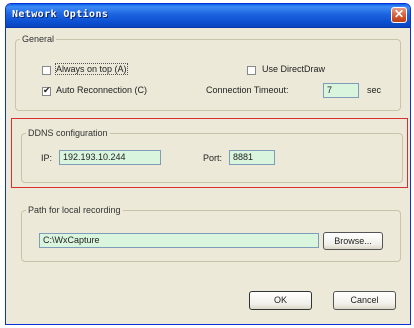  Describe the element at coordinates (91, 69) in the screenshot. I see `always-on-top-label: Always on top (A)` at that location.